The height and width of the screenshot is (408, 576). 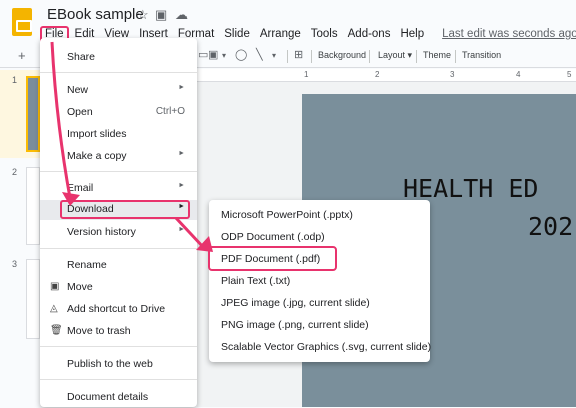 I want to click on arrow-file-to-download, so click(x=61, y=120).